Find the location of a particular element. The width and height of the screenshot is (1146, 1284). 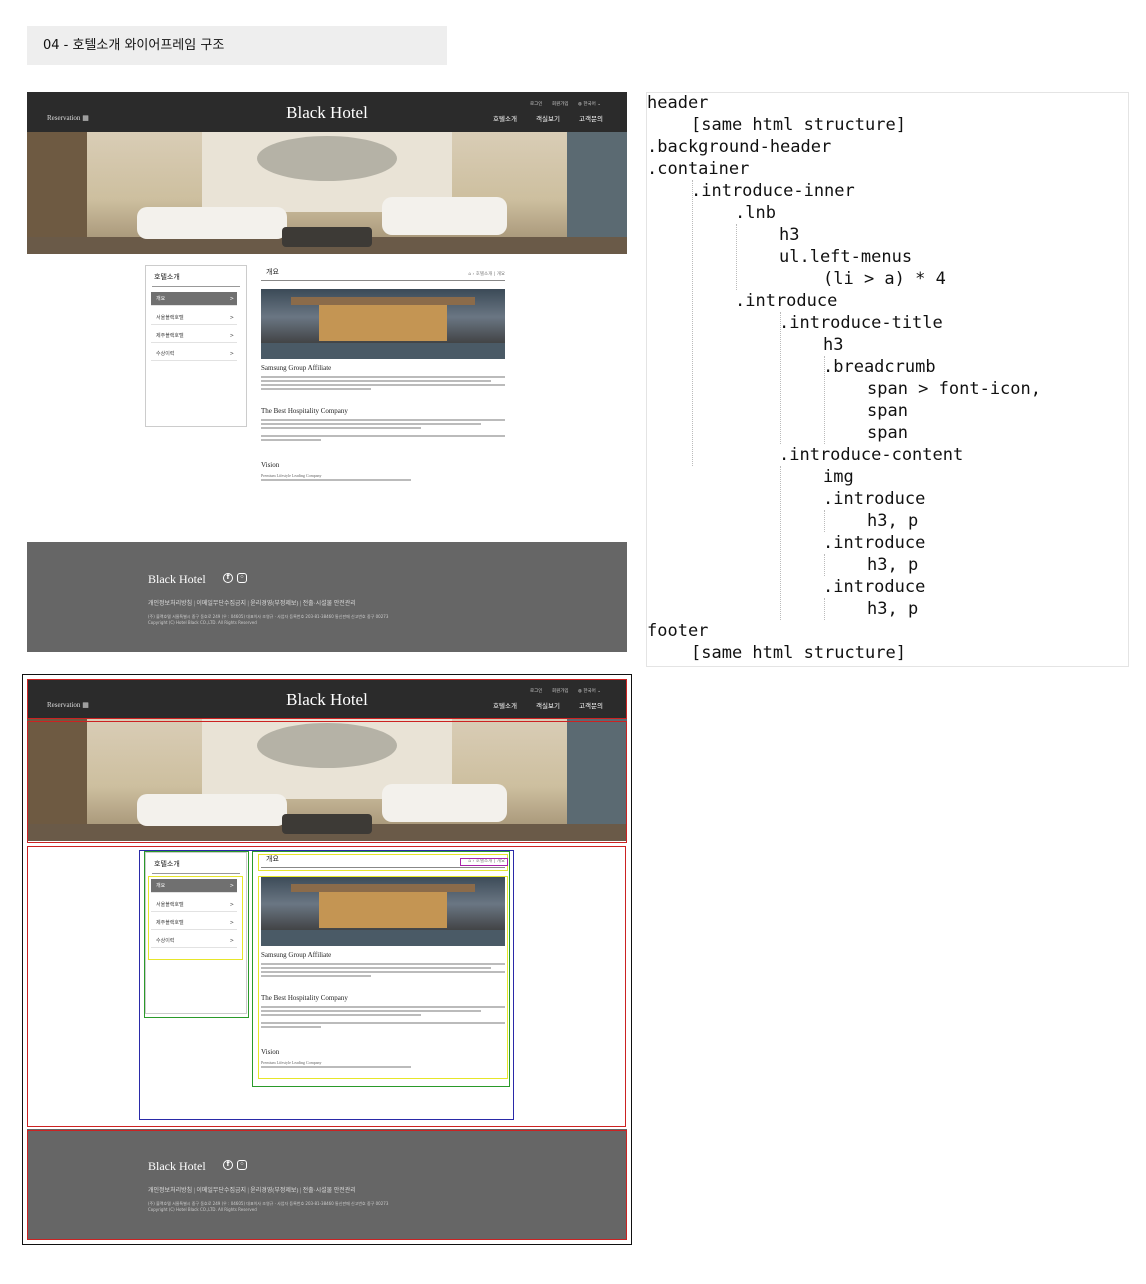

code-line: footer is located at coordinates (678, 631).